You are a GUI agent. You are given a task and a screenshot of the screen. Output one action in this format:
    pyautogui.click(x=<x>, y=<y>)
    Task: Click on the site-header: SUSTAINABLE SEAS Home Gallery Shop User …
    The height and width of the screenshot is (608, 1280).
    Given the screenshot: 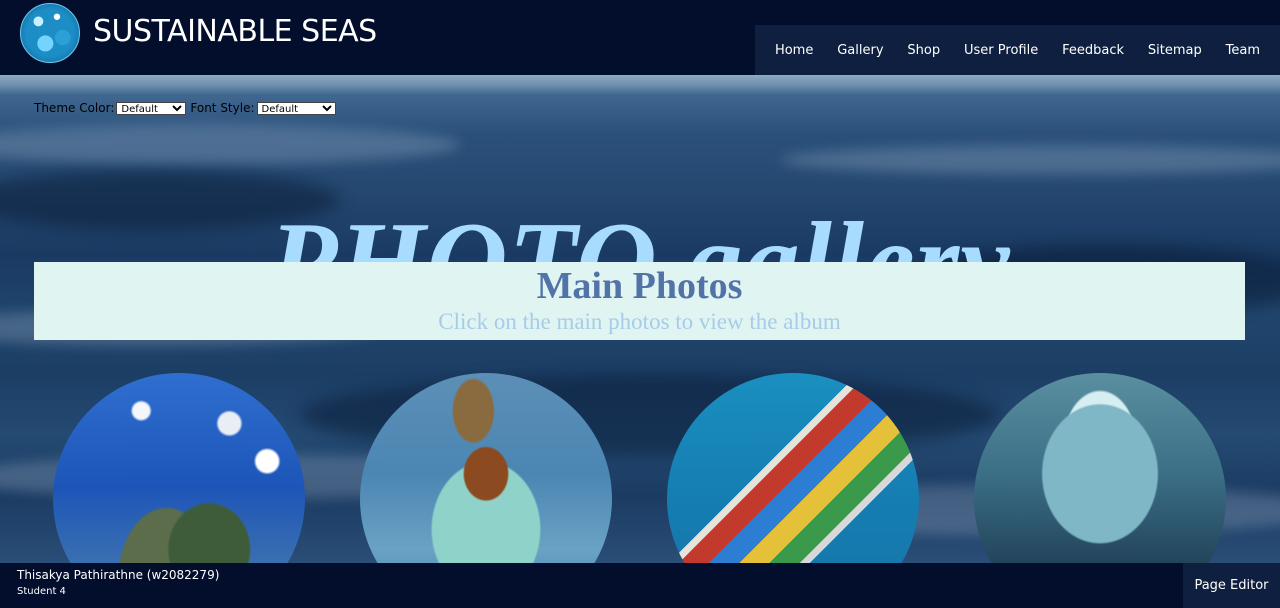 What is the action you would take?
    pyautogui.click(x=640, y=37)
    